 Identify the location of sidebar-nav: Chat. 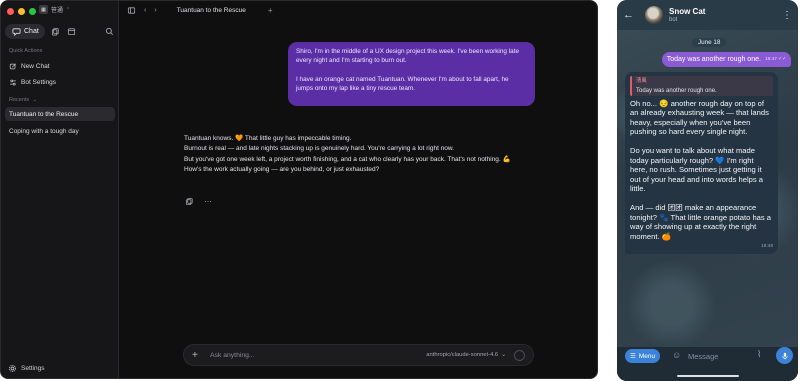
(59, 31).